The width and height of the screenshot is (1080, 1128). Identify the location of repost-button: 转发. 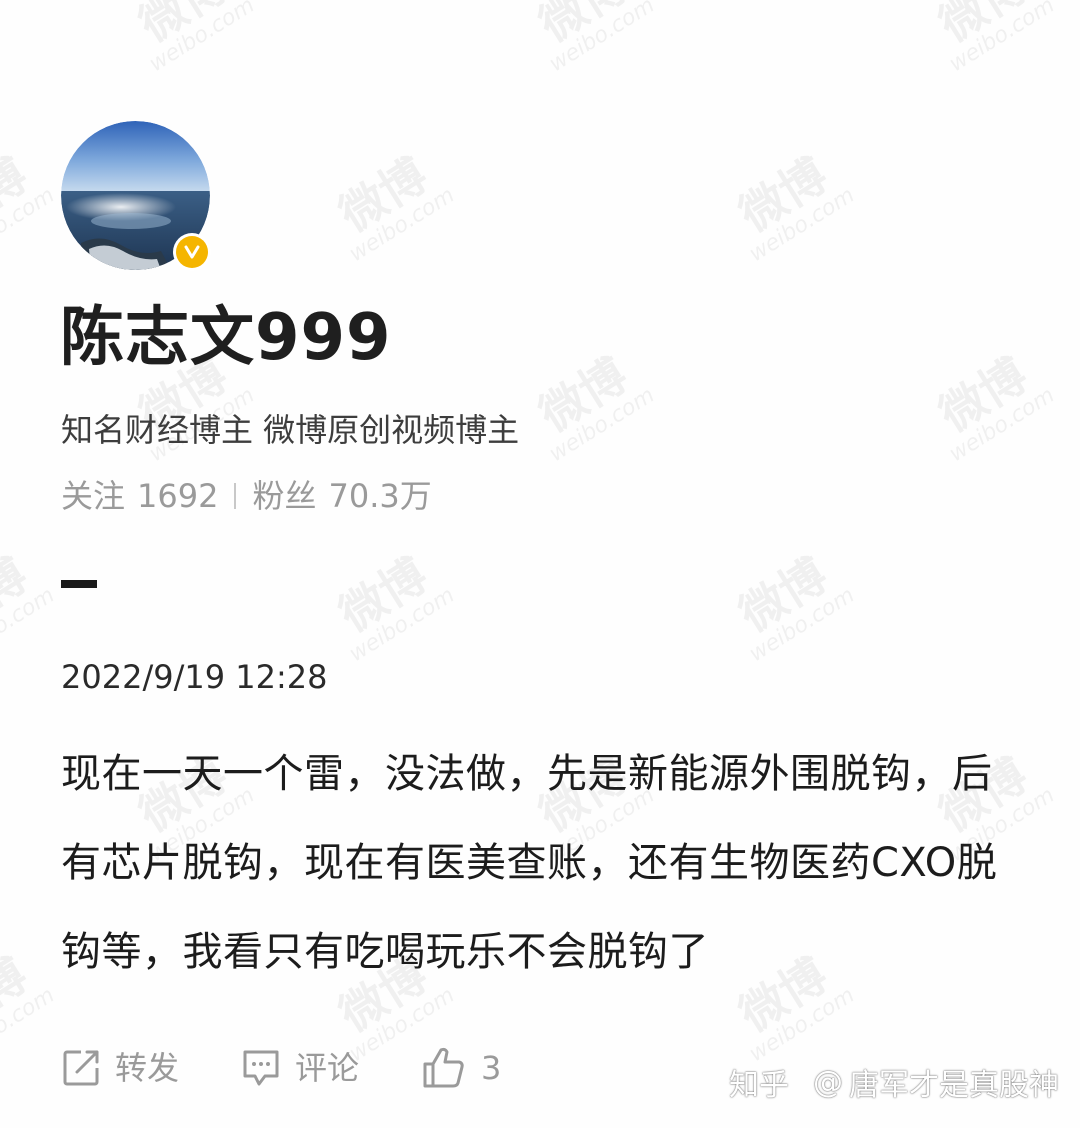
(120, 1068).